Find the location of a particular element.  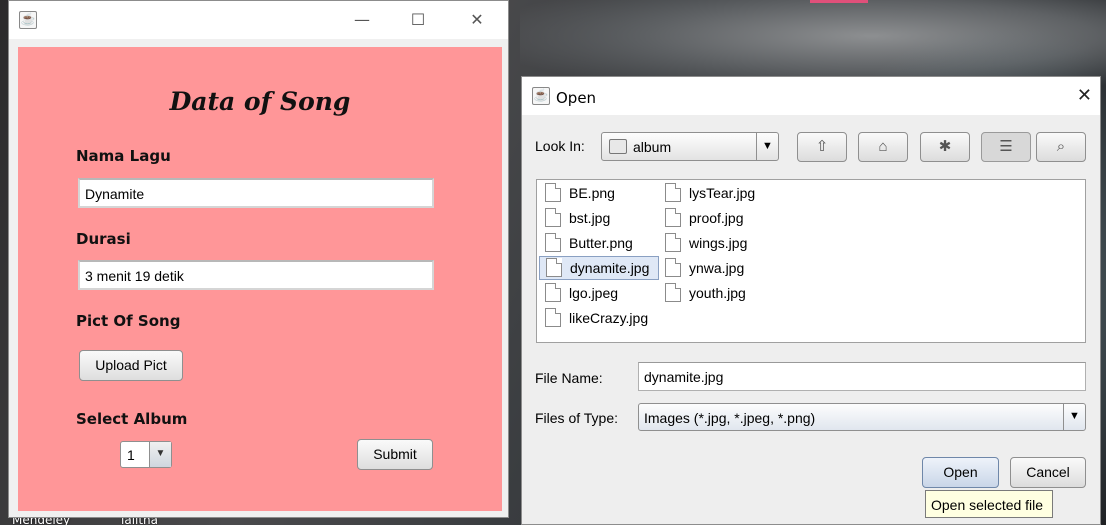

new-folder-button: ✱ is located at coordinates (945, 147).